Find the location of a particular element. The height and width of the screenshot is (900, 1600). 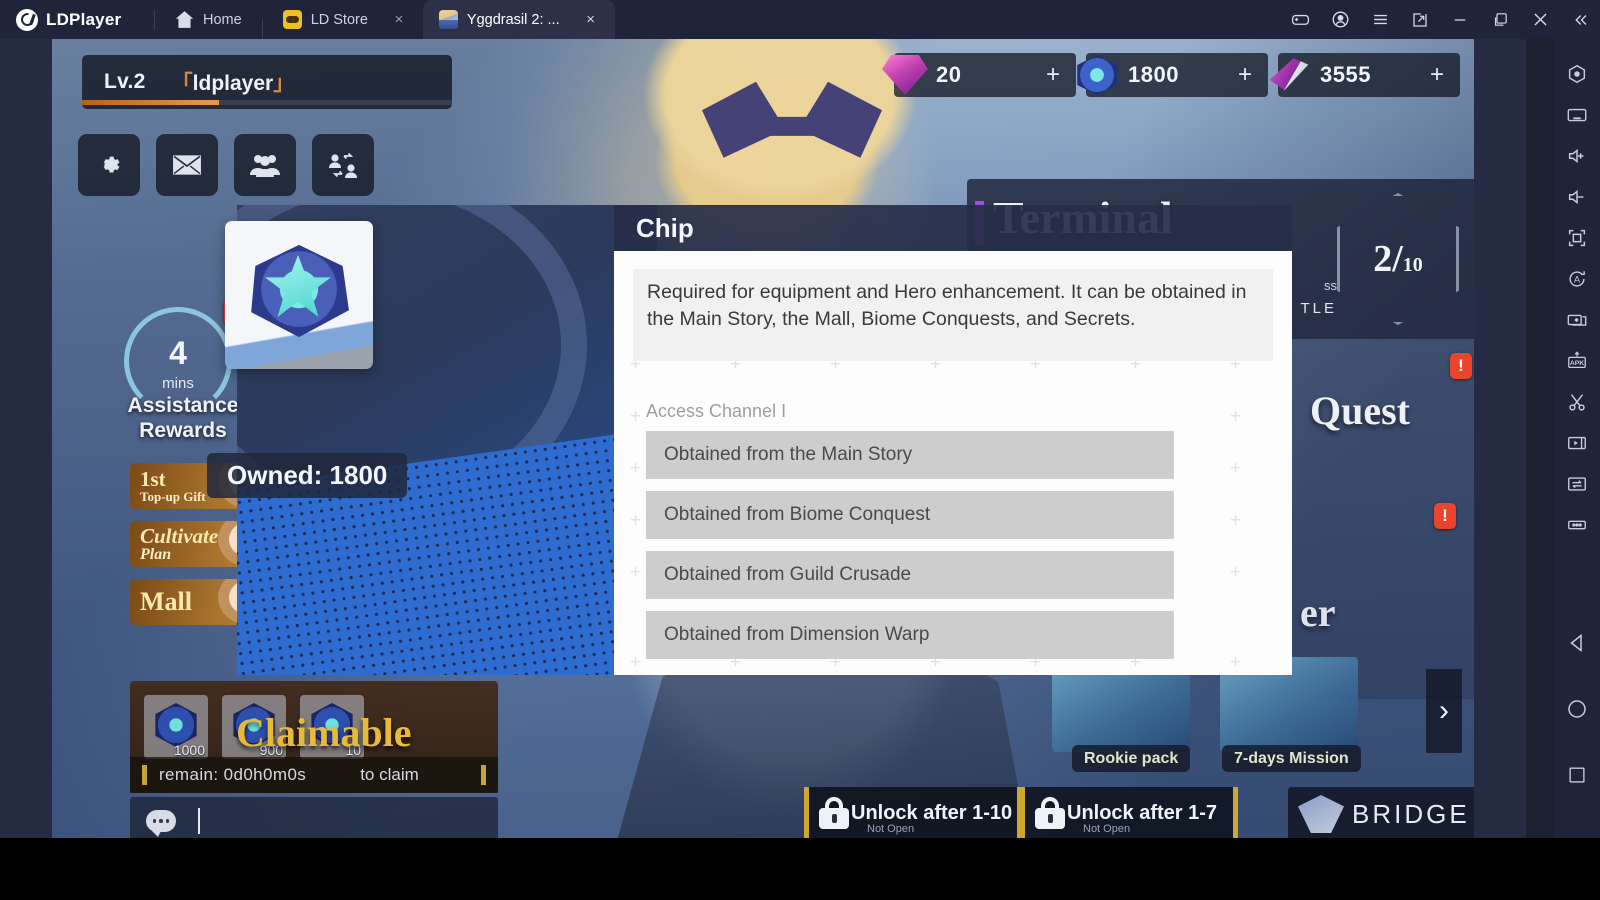

mail-button is located at coordinates (187, 165).